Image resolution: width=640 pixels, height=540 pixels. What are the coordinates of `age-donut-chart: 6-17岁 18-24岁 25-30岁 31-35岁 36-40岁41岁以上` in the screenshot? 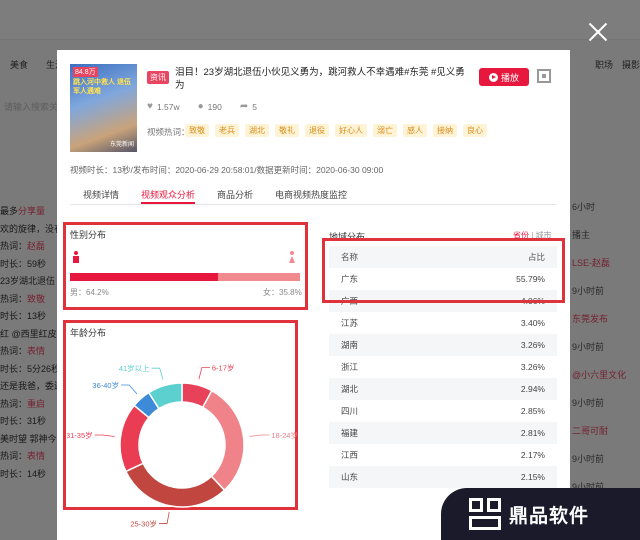 It's located at (182, 446).